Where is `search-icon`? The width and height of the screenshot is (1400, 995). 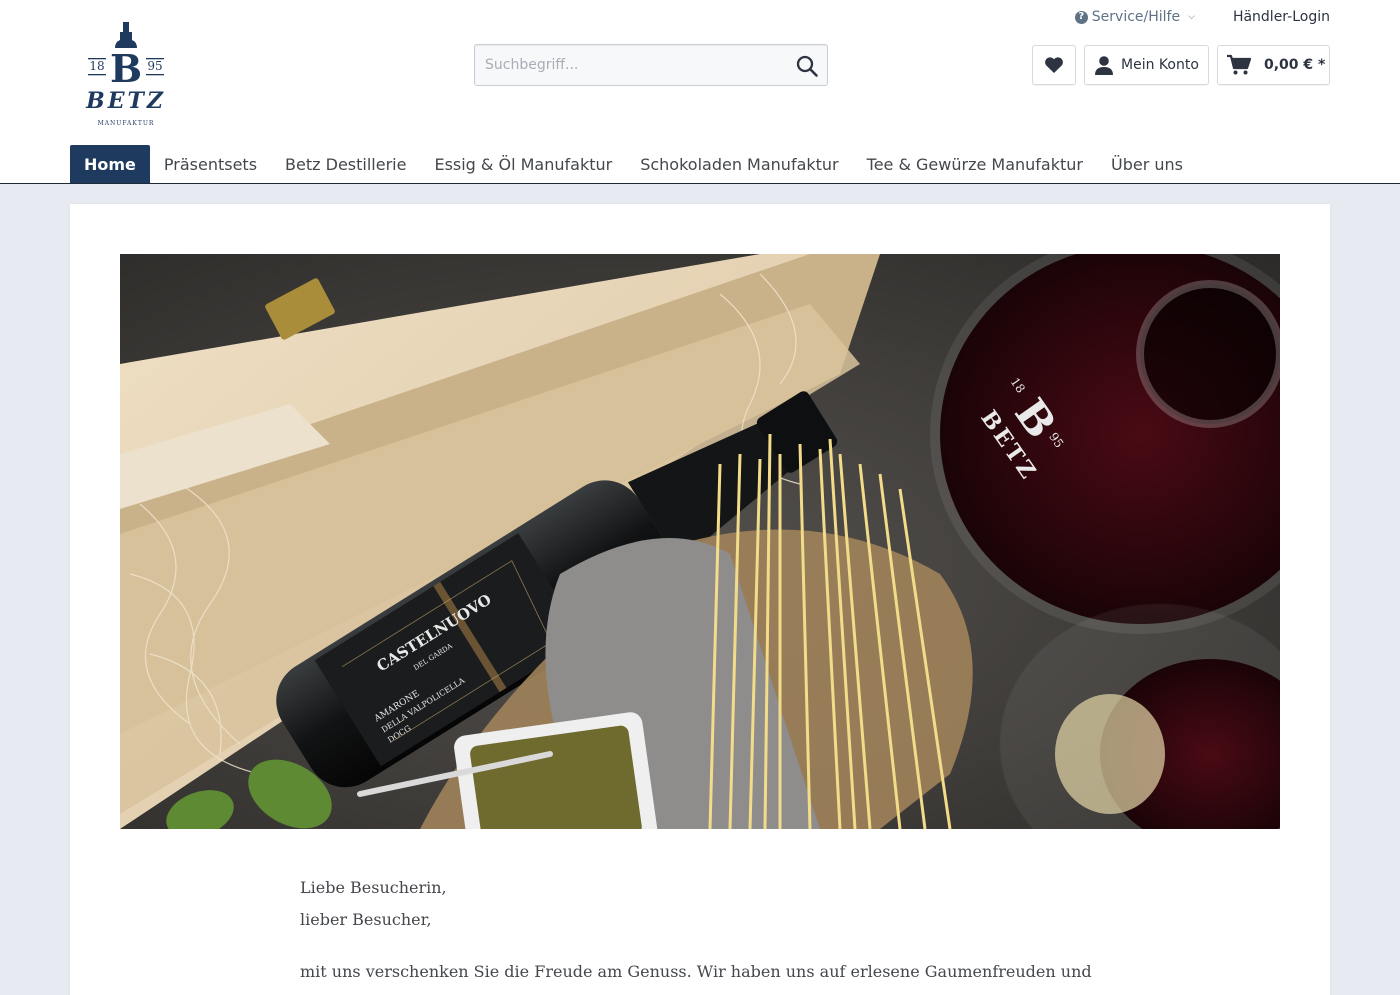 search-icon is located at coordinates (807, 66).